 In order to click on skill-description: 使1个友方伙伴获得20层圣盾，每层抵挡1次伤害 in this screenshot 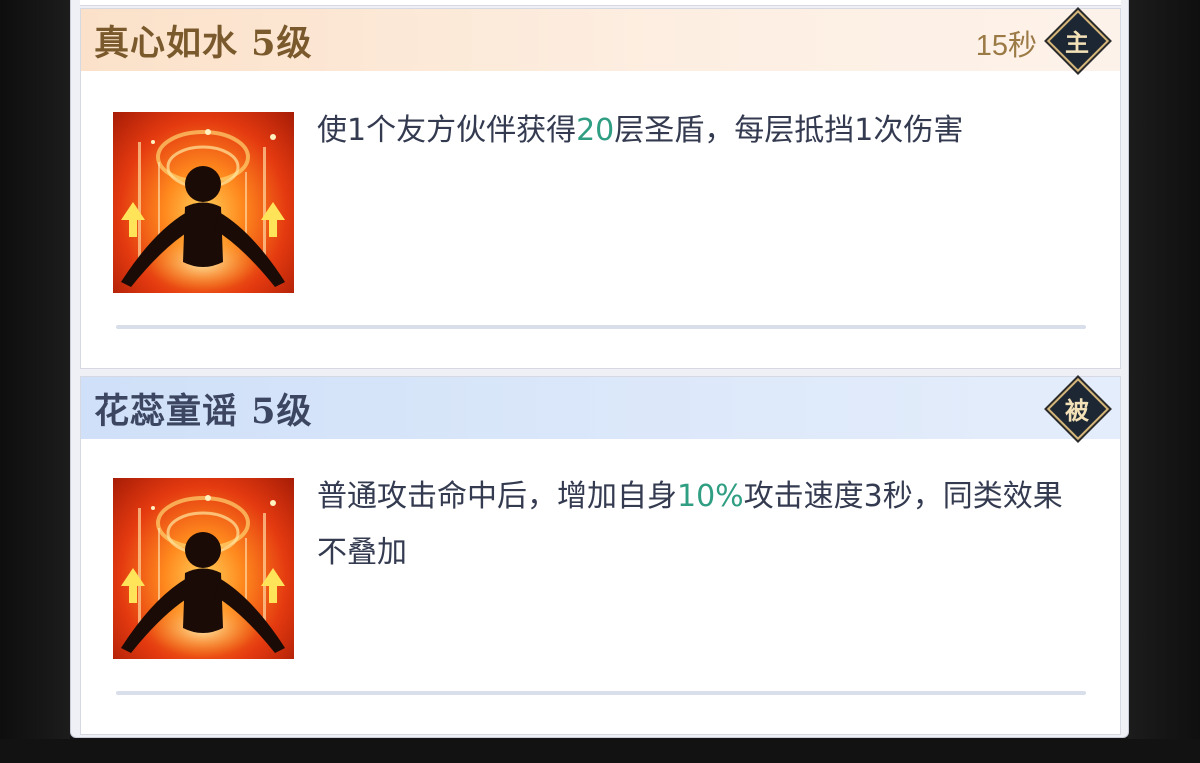, I will do `click(704, 131)`.